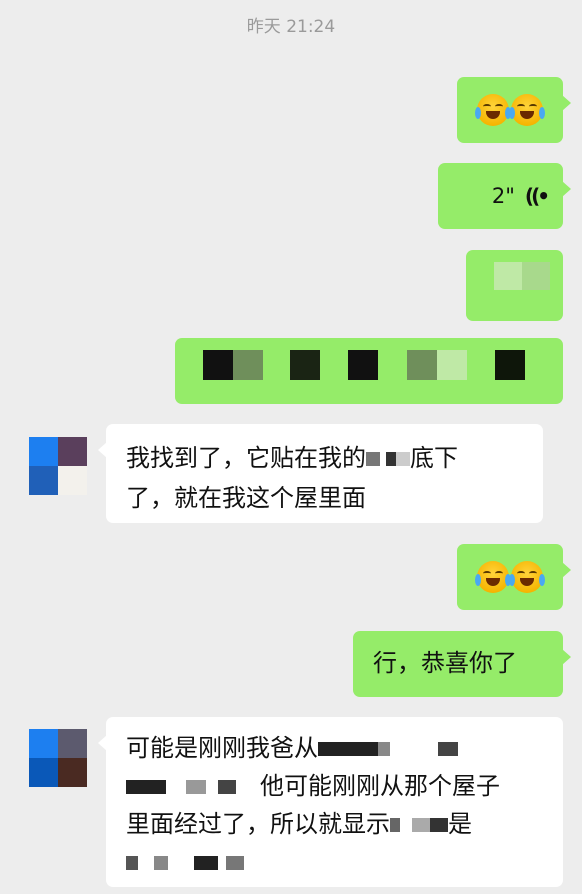  I want to click on message-text-segment: 是, so click(460, 824).